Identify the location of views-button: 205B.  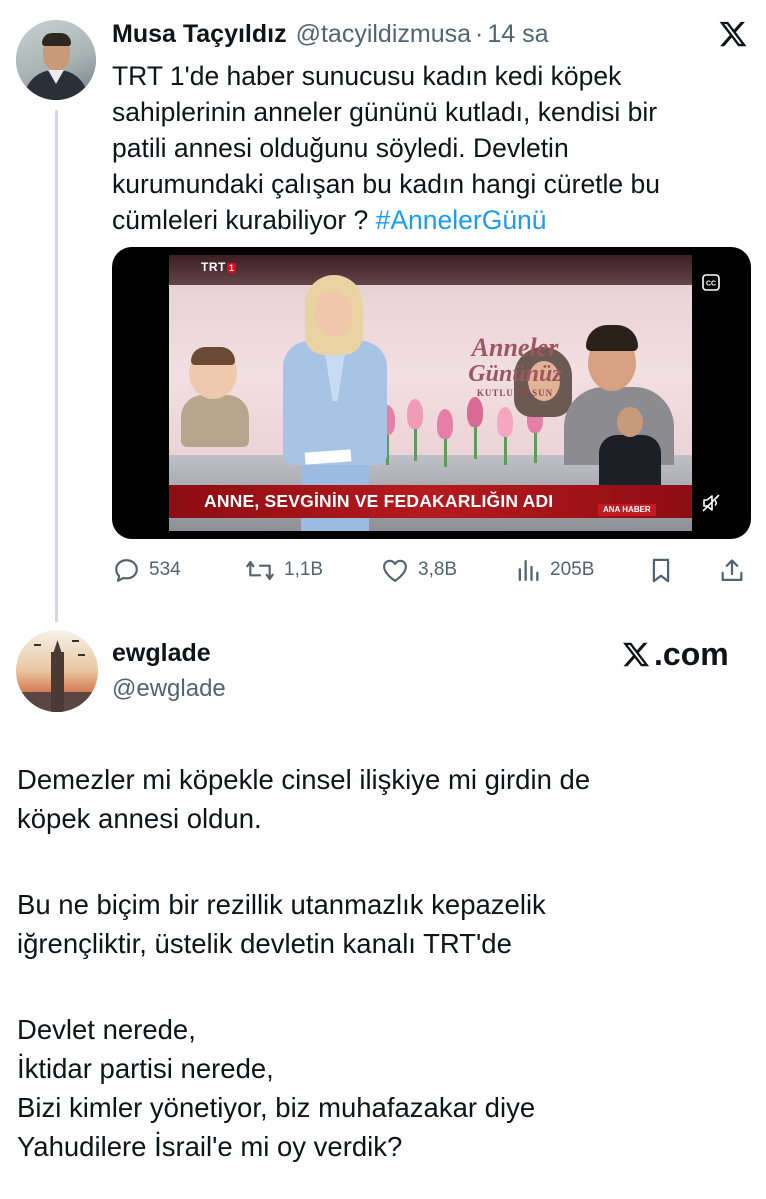
(554, 570).